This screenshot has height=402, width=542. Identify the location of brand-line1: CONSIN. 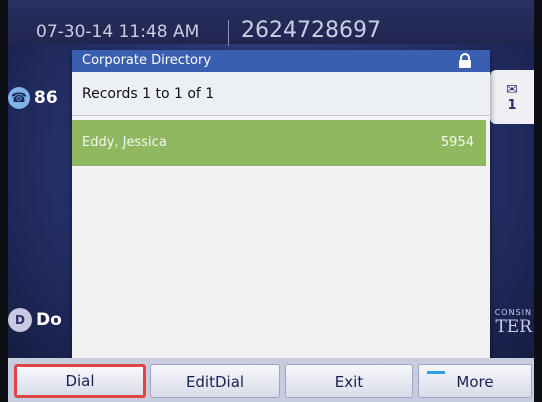
(513, 312).